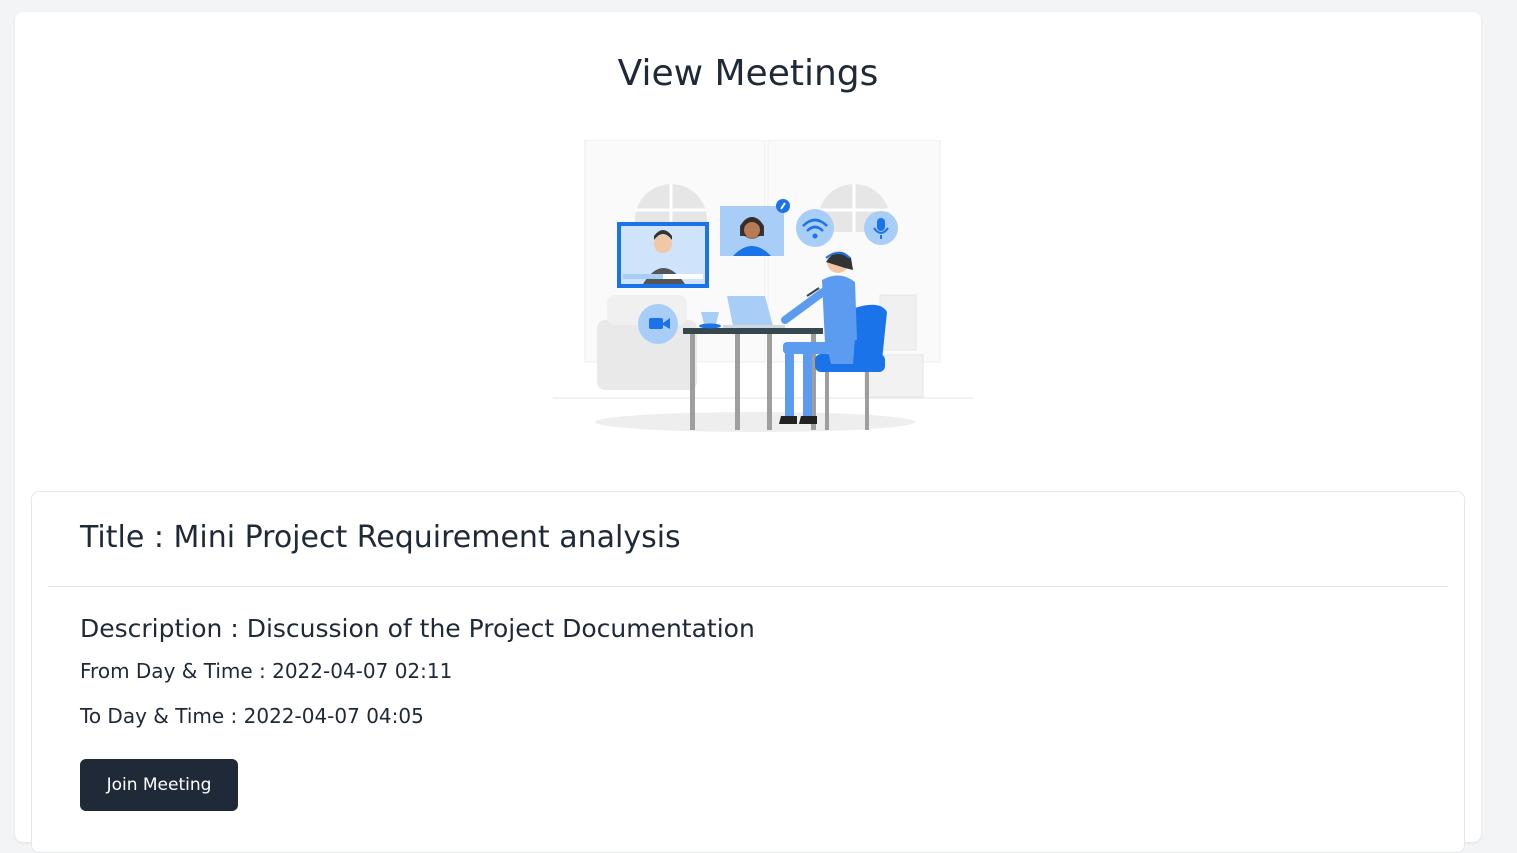 Image resolution: width=1517 pixels, height=853 pixels. Describe the element at coordinates (755, 227) in the screenshot. I see `participant-avatar` at that location.